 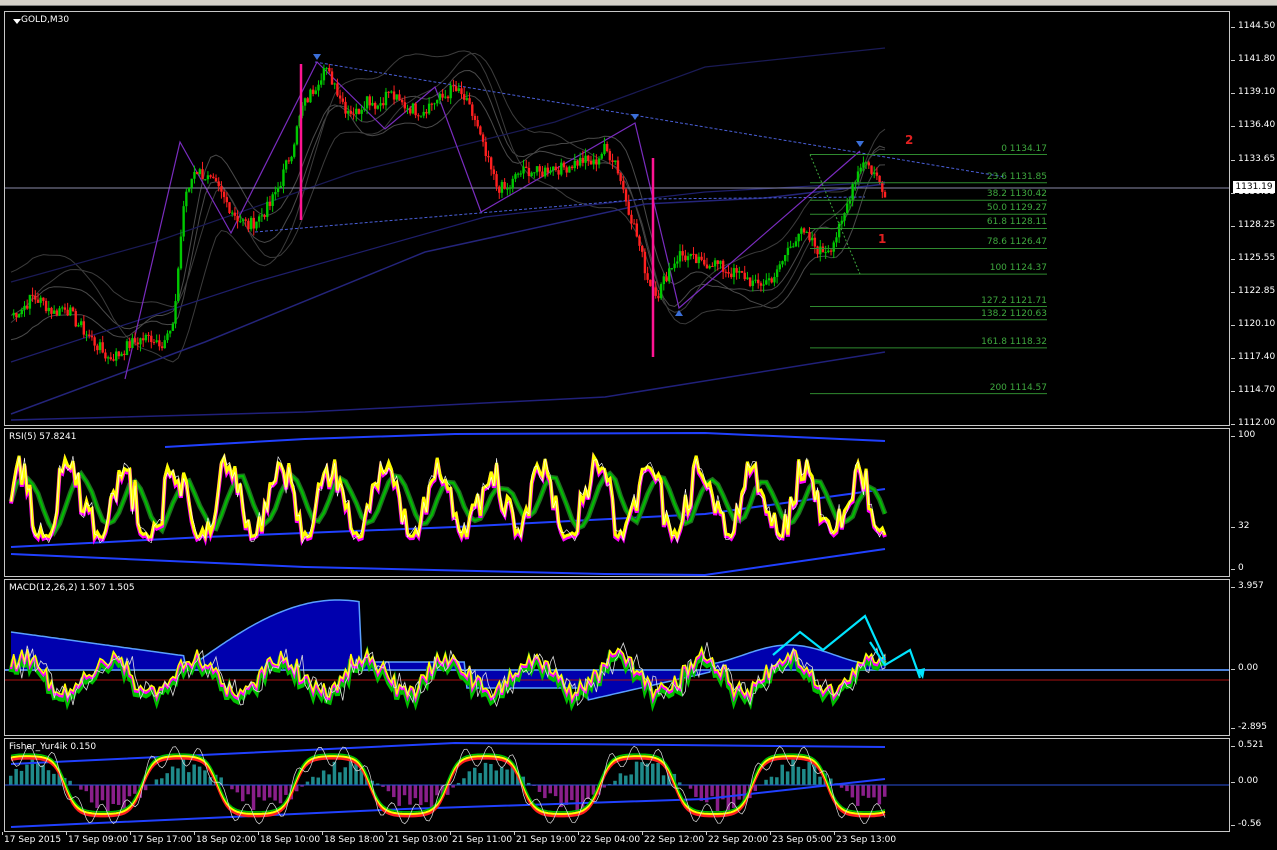 What do you see at coordinates (17, 21) in the screenshot?
I see `chart-menu-icon` at bounding box center [17, 21].